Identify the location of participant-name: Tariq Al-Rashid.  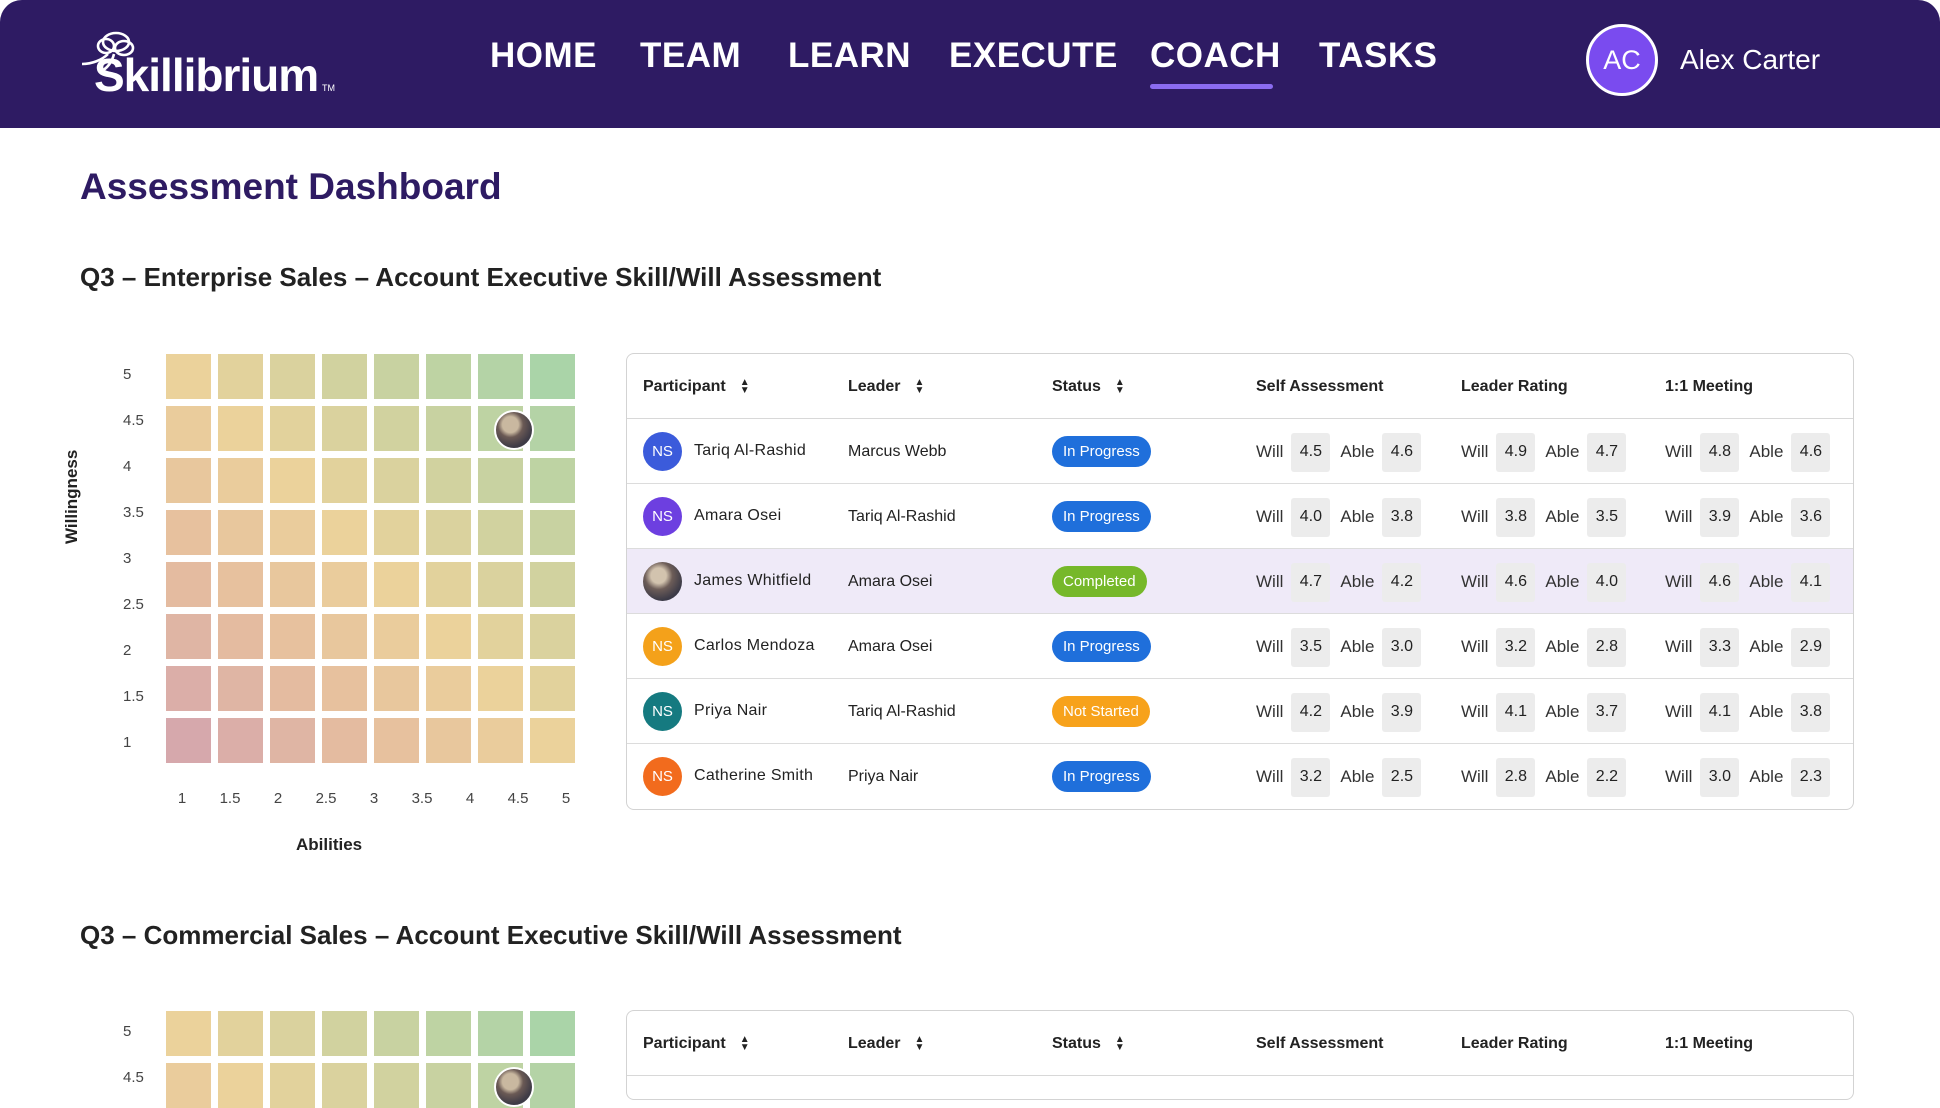
(750, 451).